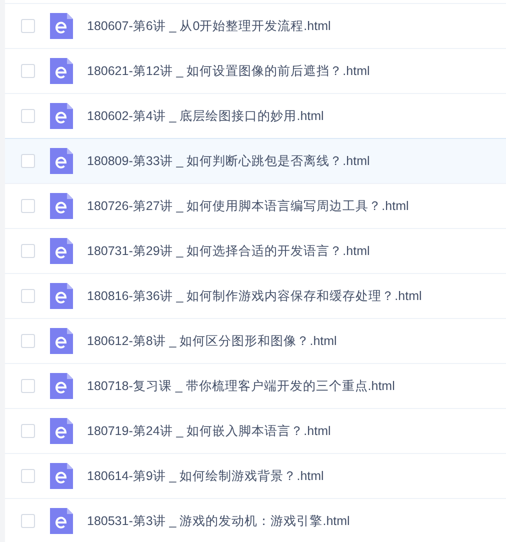 Image resolution: width=506 pixels, height=542 pixels. Describe the element at coordinates (209, 26) in the screenshot. I see `file-name: 180607-第6讲 _ 从0开始整理开发流程.html` at that location.